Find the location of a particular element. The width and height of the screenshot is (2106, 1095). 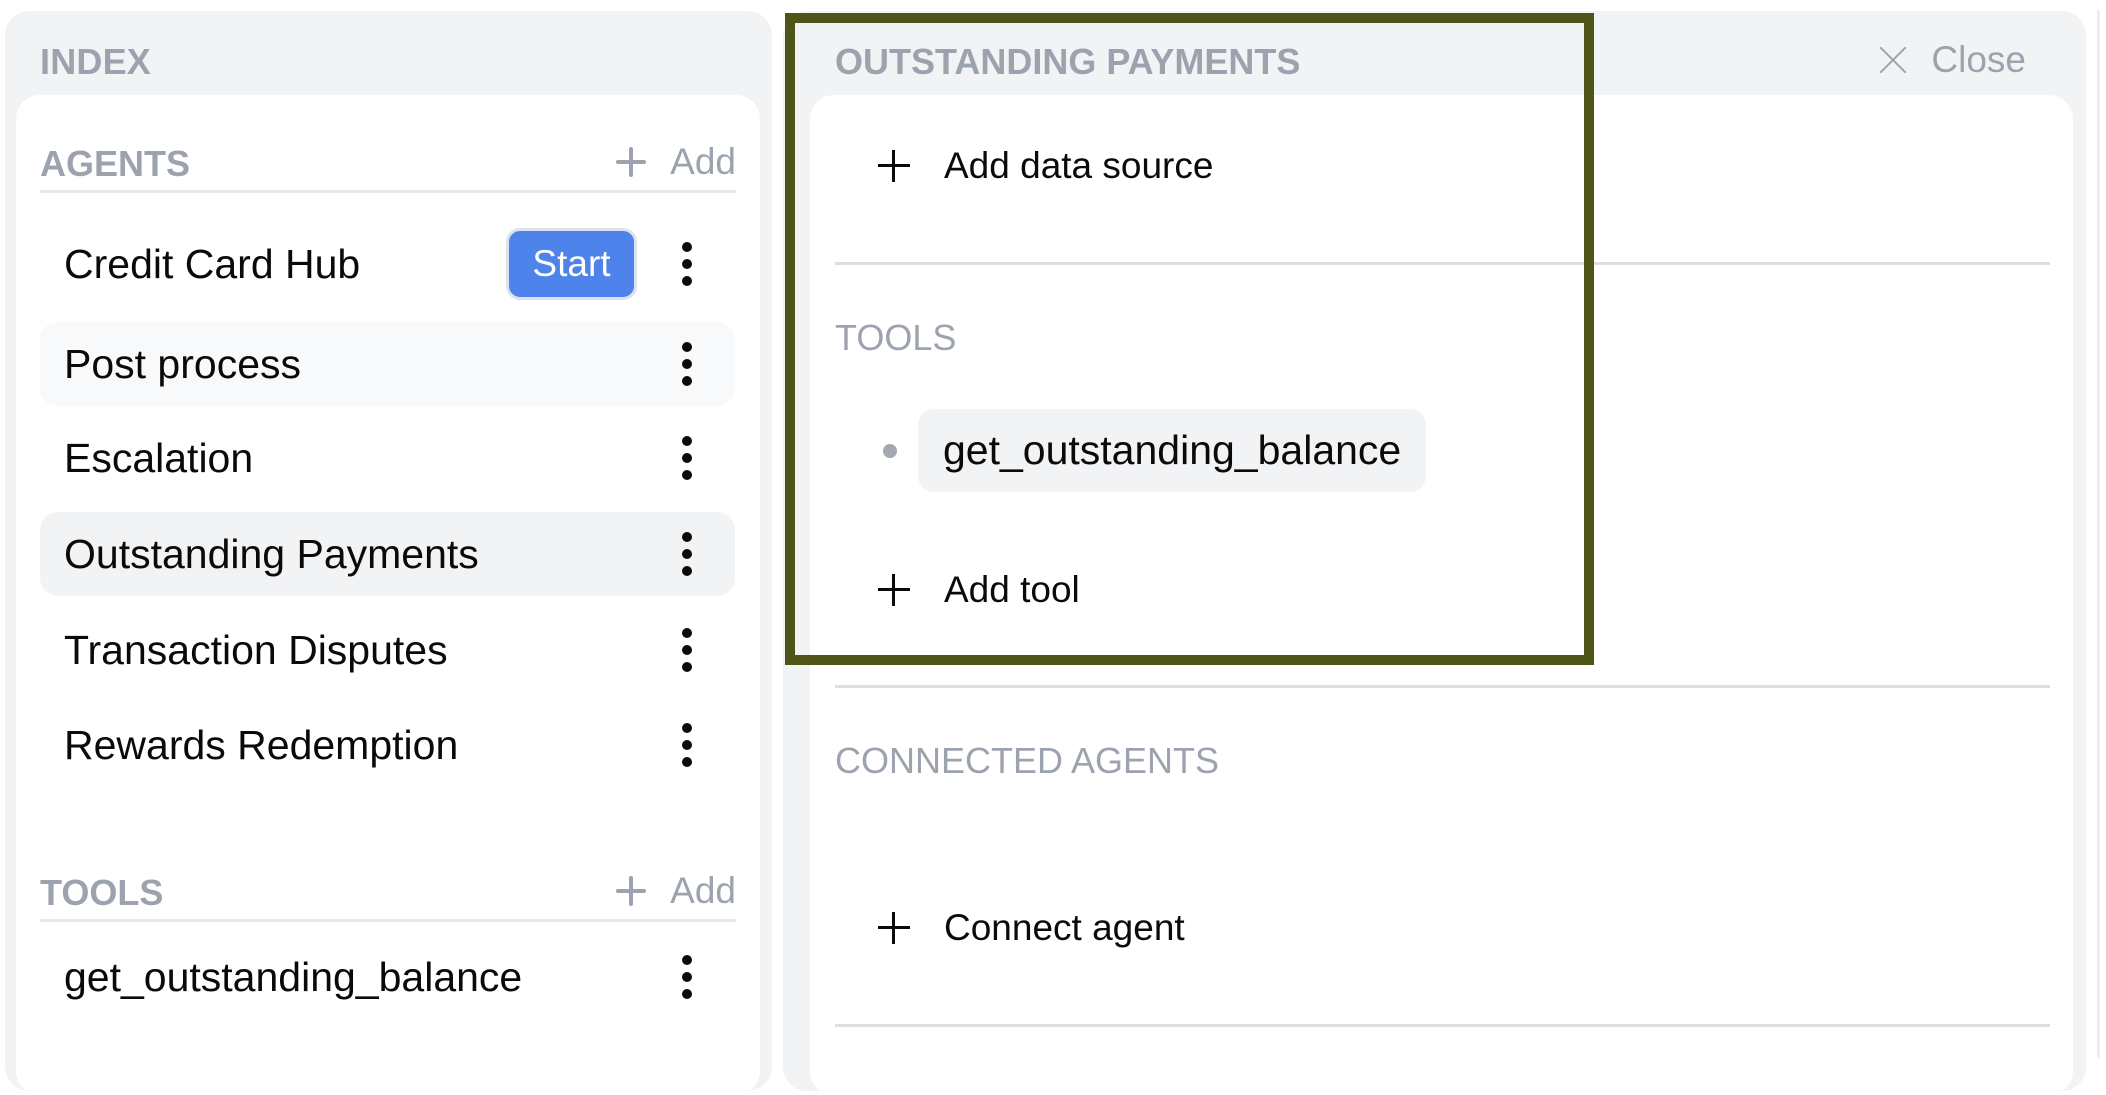

agent-item-rewards-redemption: Rewards Redemption is located at coordinates (387, 745).